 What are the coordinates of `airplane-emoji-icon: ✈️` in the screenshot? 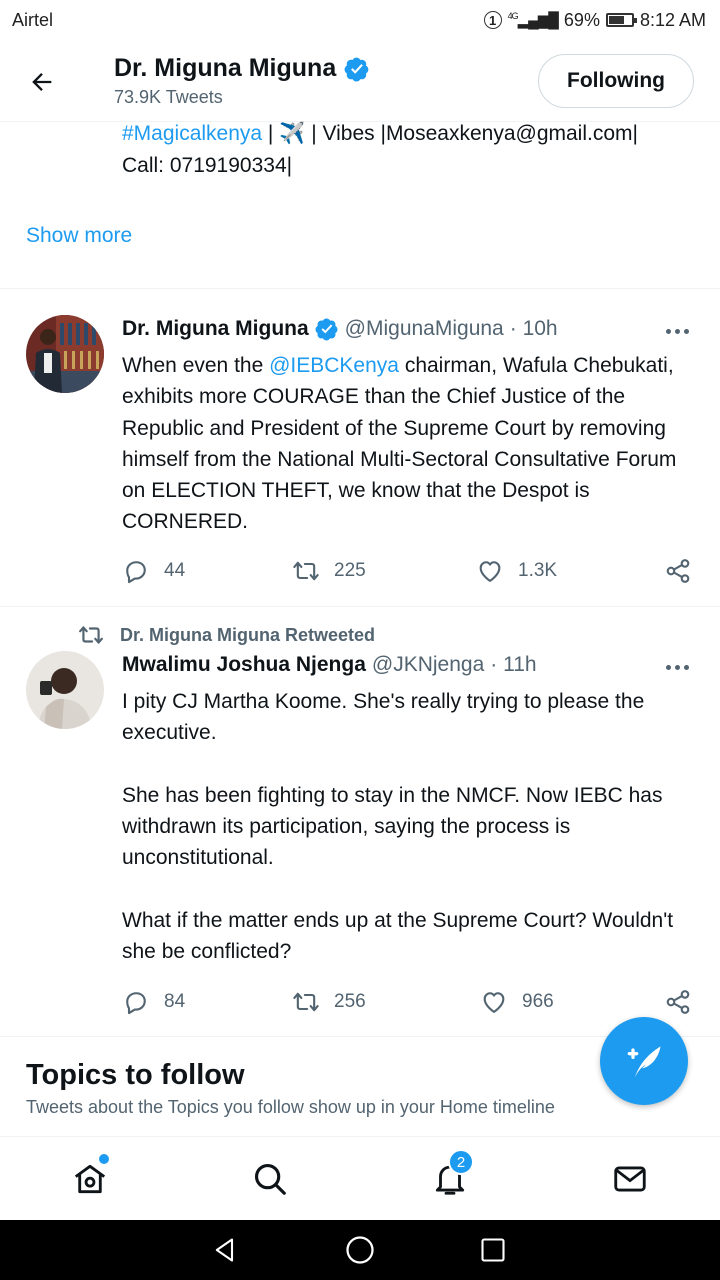 It's located at (292, 133).